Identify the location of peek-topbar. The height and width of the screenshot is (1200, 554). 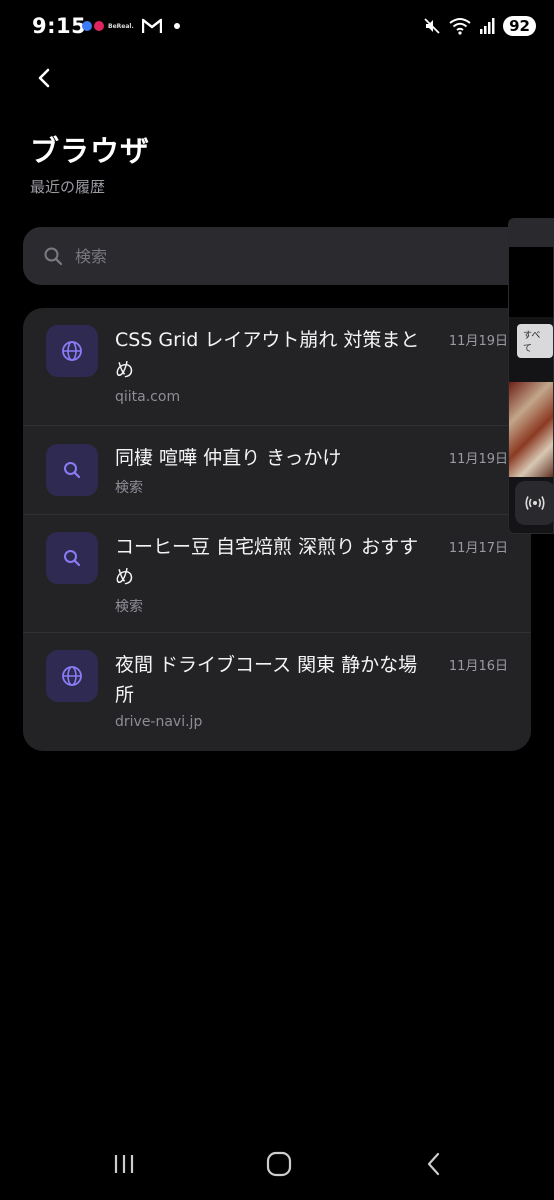
(531, 233).